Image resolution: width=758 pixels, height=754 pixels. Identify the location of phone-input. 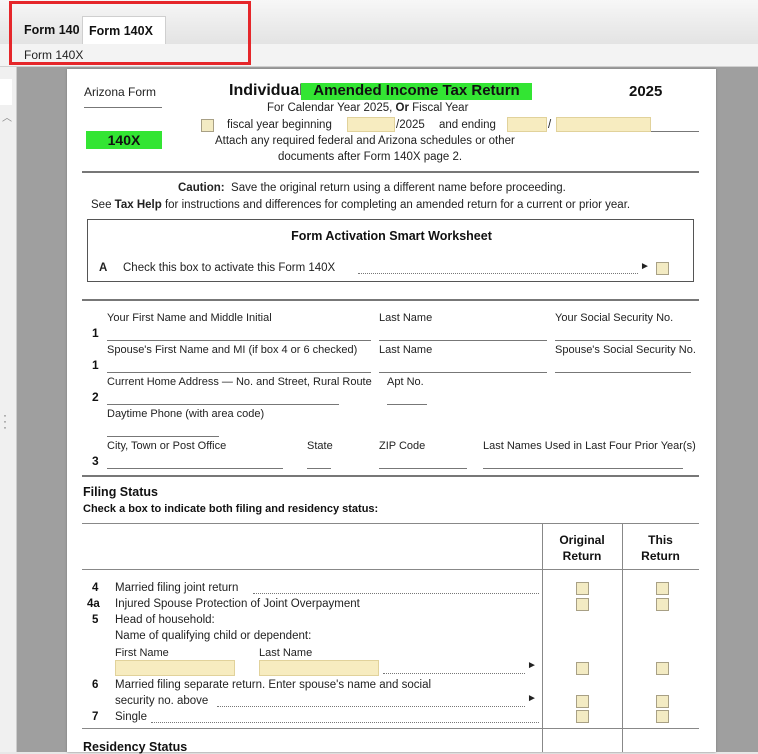
(163, 436).